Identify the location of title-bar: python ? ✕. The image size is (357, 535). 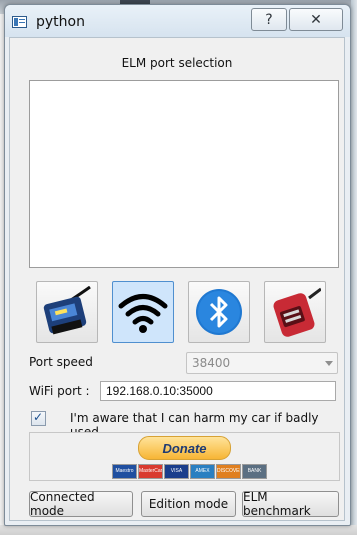
(177, 21).